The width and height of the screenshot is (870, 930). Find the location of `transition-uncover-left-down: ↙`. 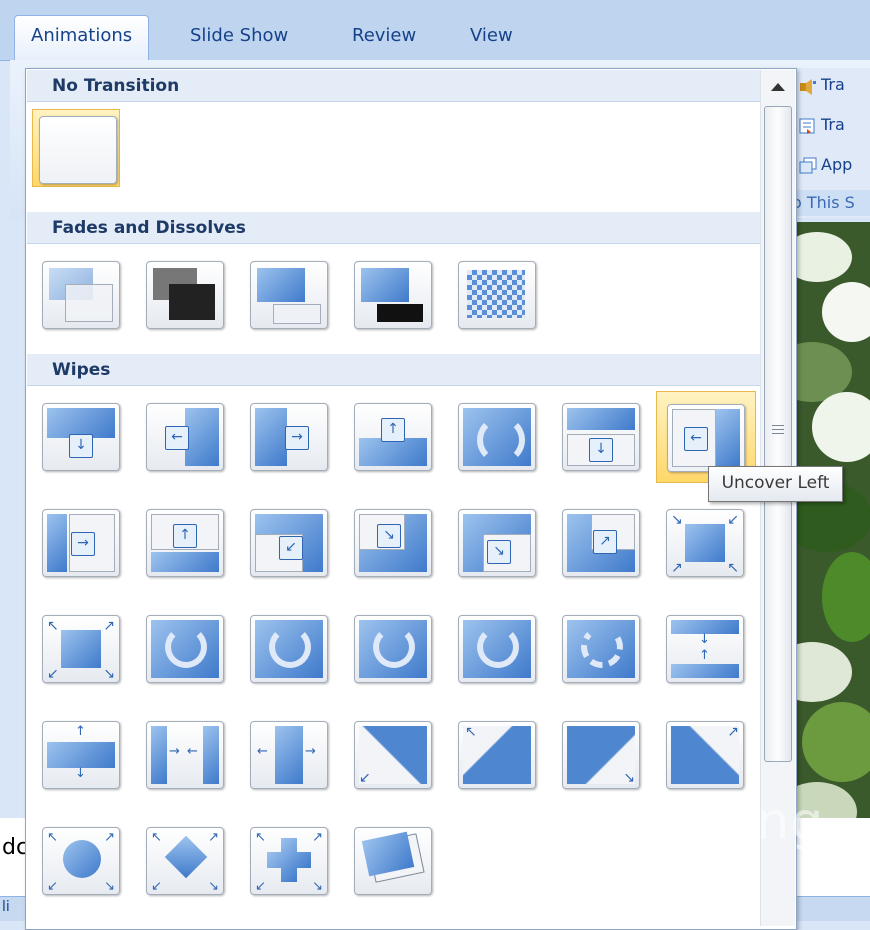

transition-uncover-left-down: ↙ is located at coordinates (288, 542).